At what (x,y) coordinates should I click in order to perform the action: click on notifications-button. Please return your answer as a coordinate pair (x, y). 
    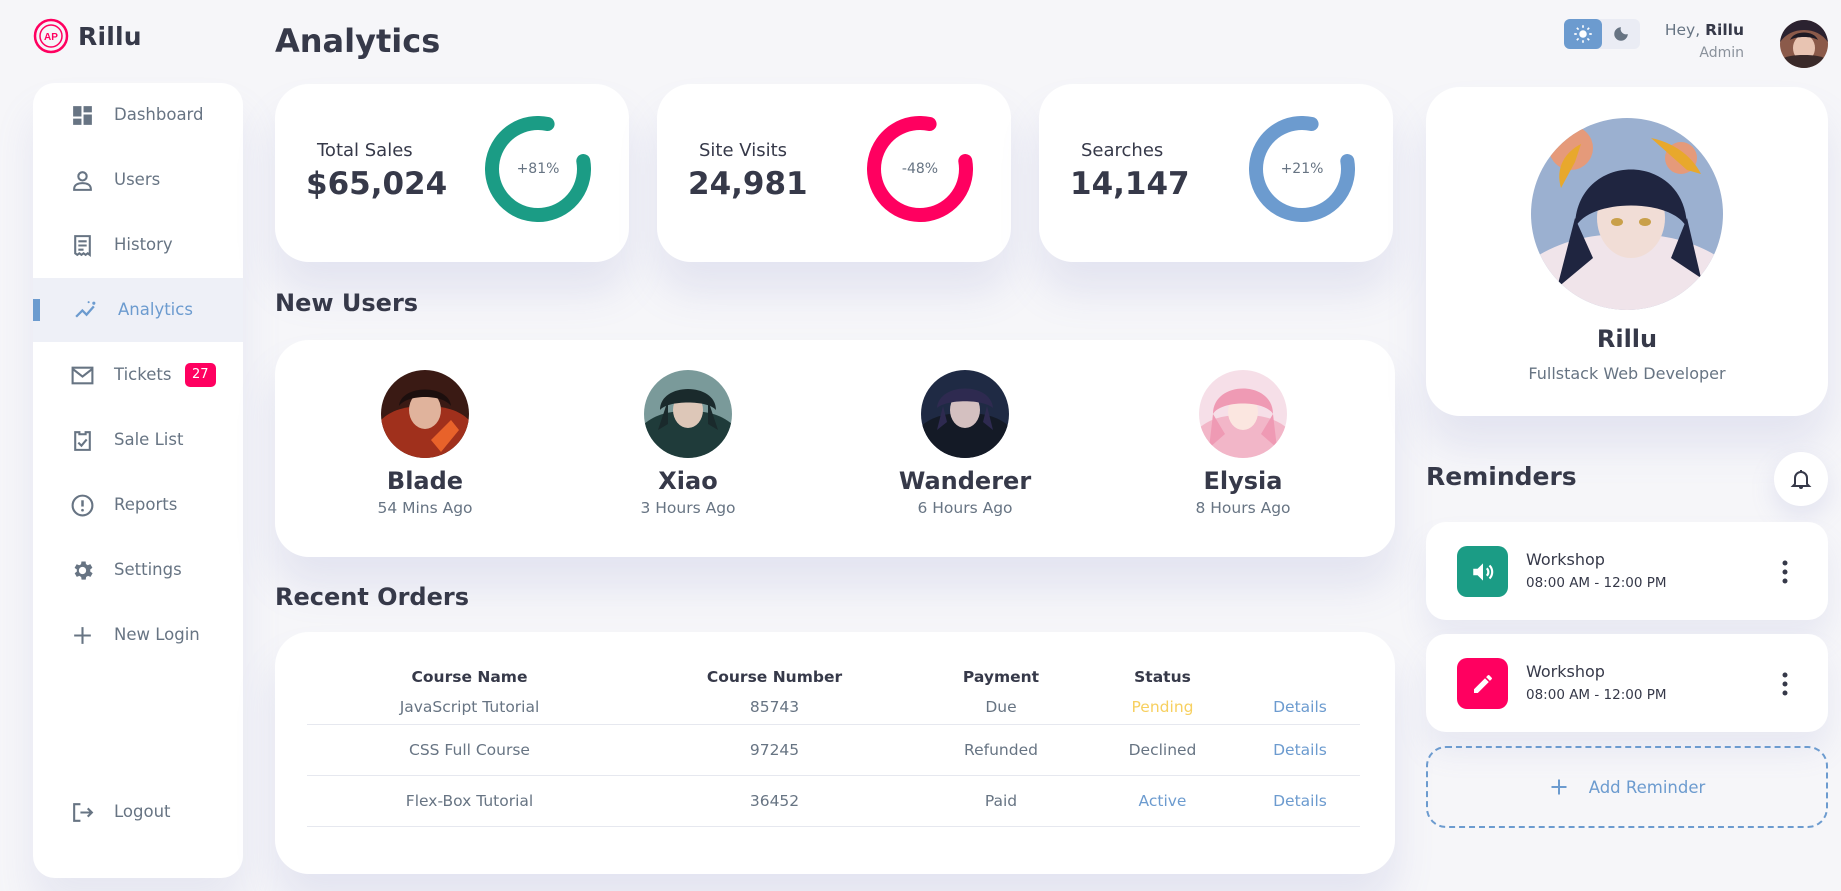
    Looking at the image, I should click on (1801, 479).